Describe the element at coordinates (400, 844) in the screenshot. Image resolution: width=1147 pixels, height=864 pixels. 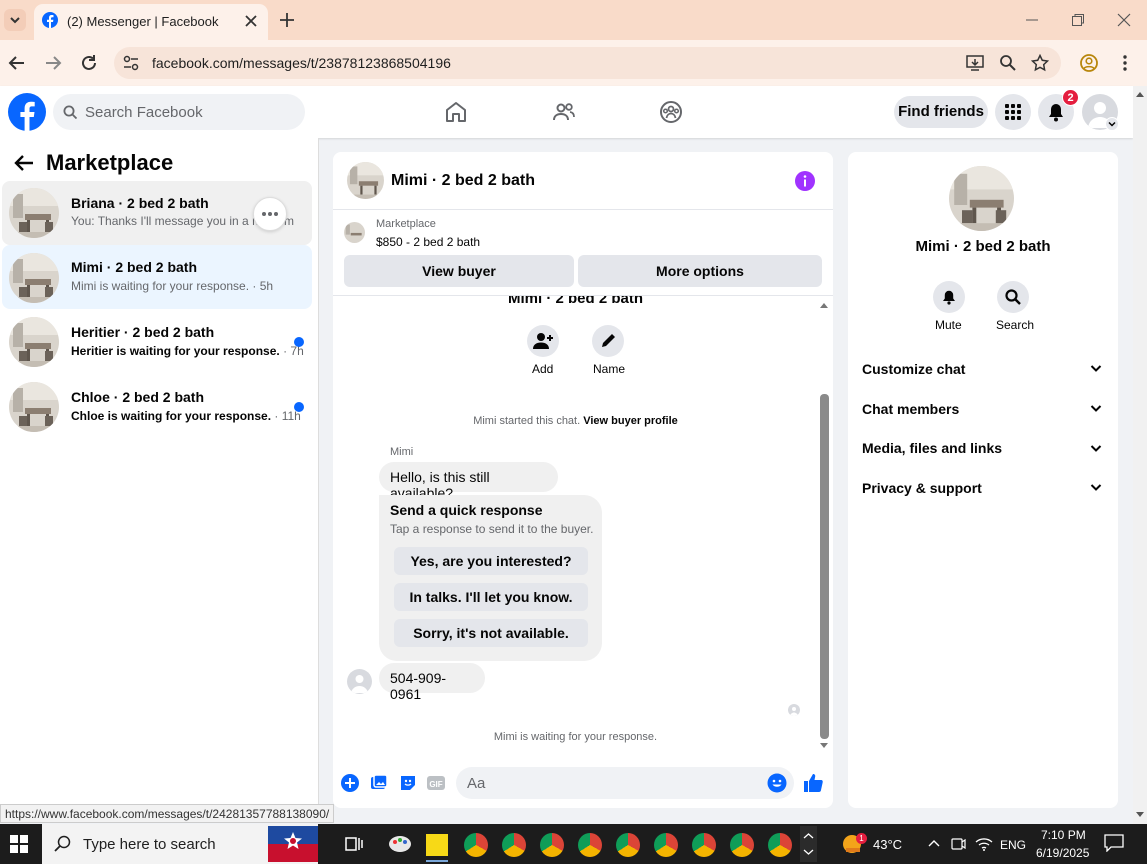
I see `paint-app-icon` at that location.